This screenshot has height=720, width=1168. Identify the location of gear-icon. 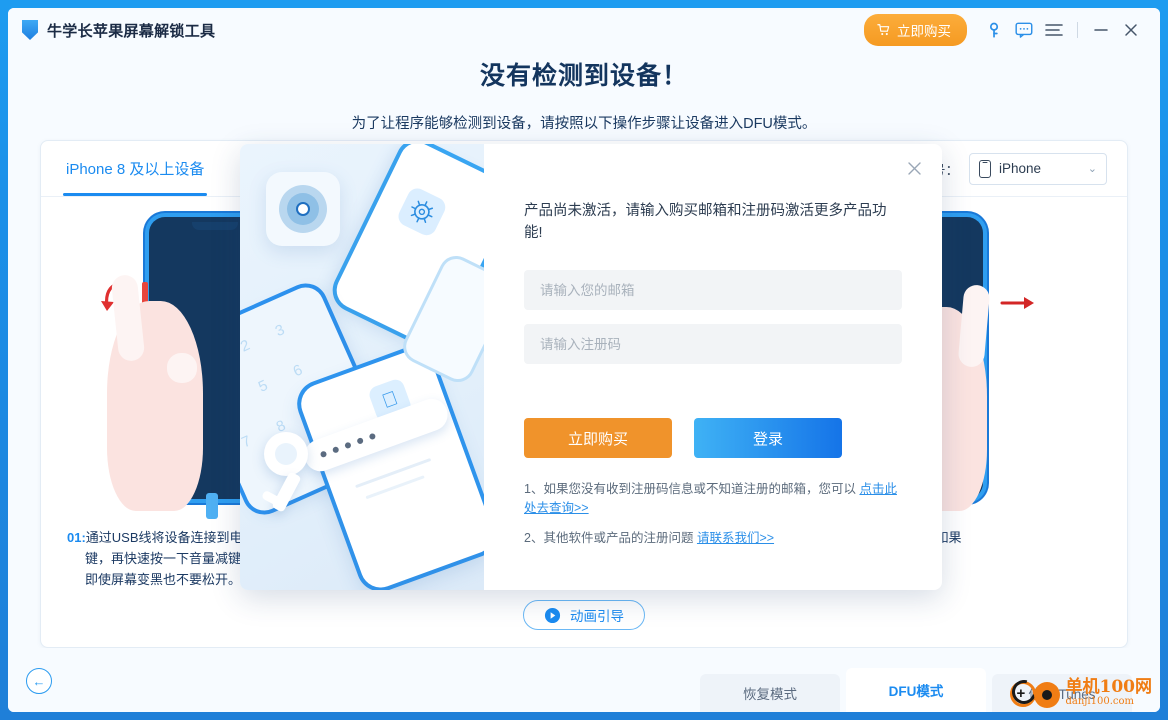
(422, 211).